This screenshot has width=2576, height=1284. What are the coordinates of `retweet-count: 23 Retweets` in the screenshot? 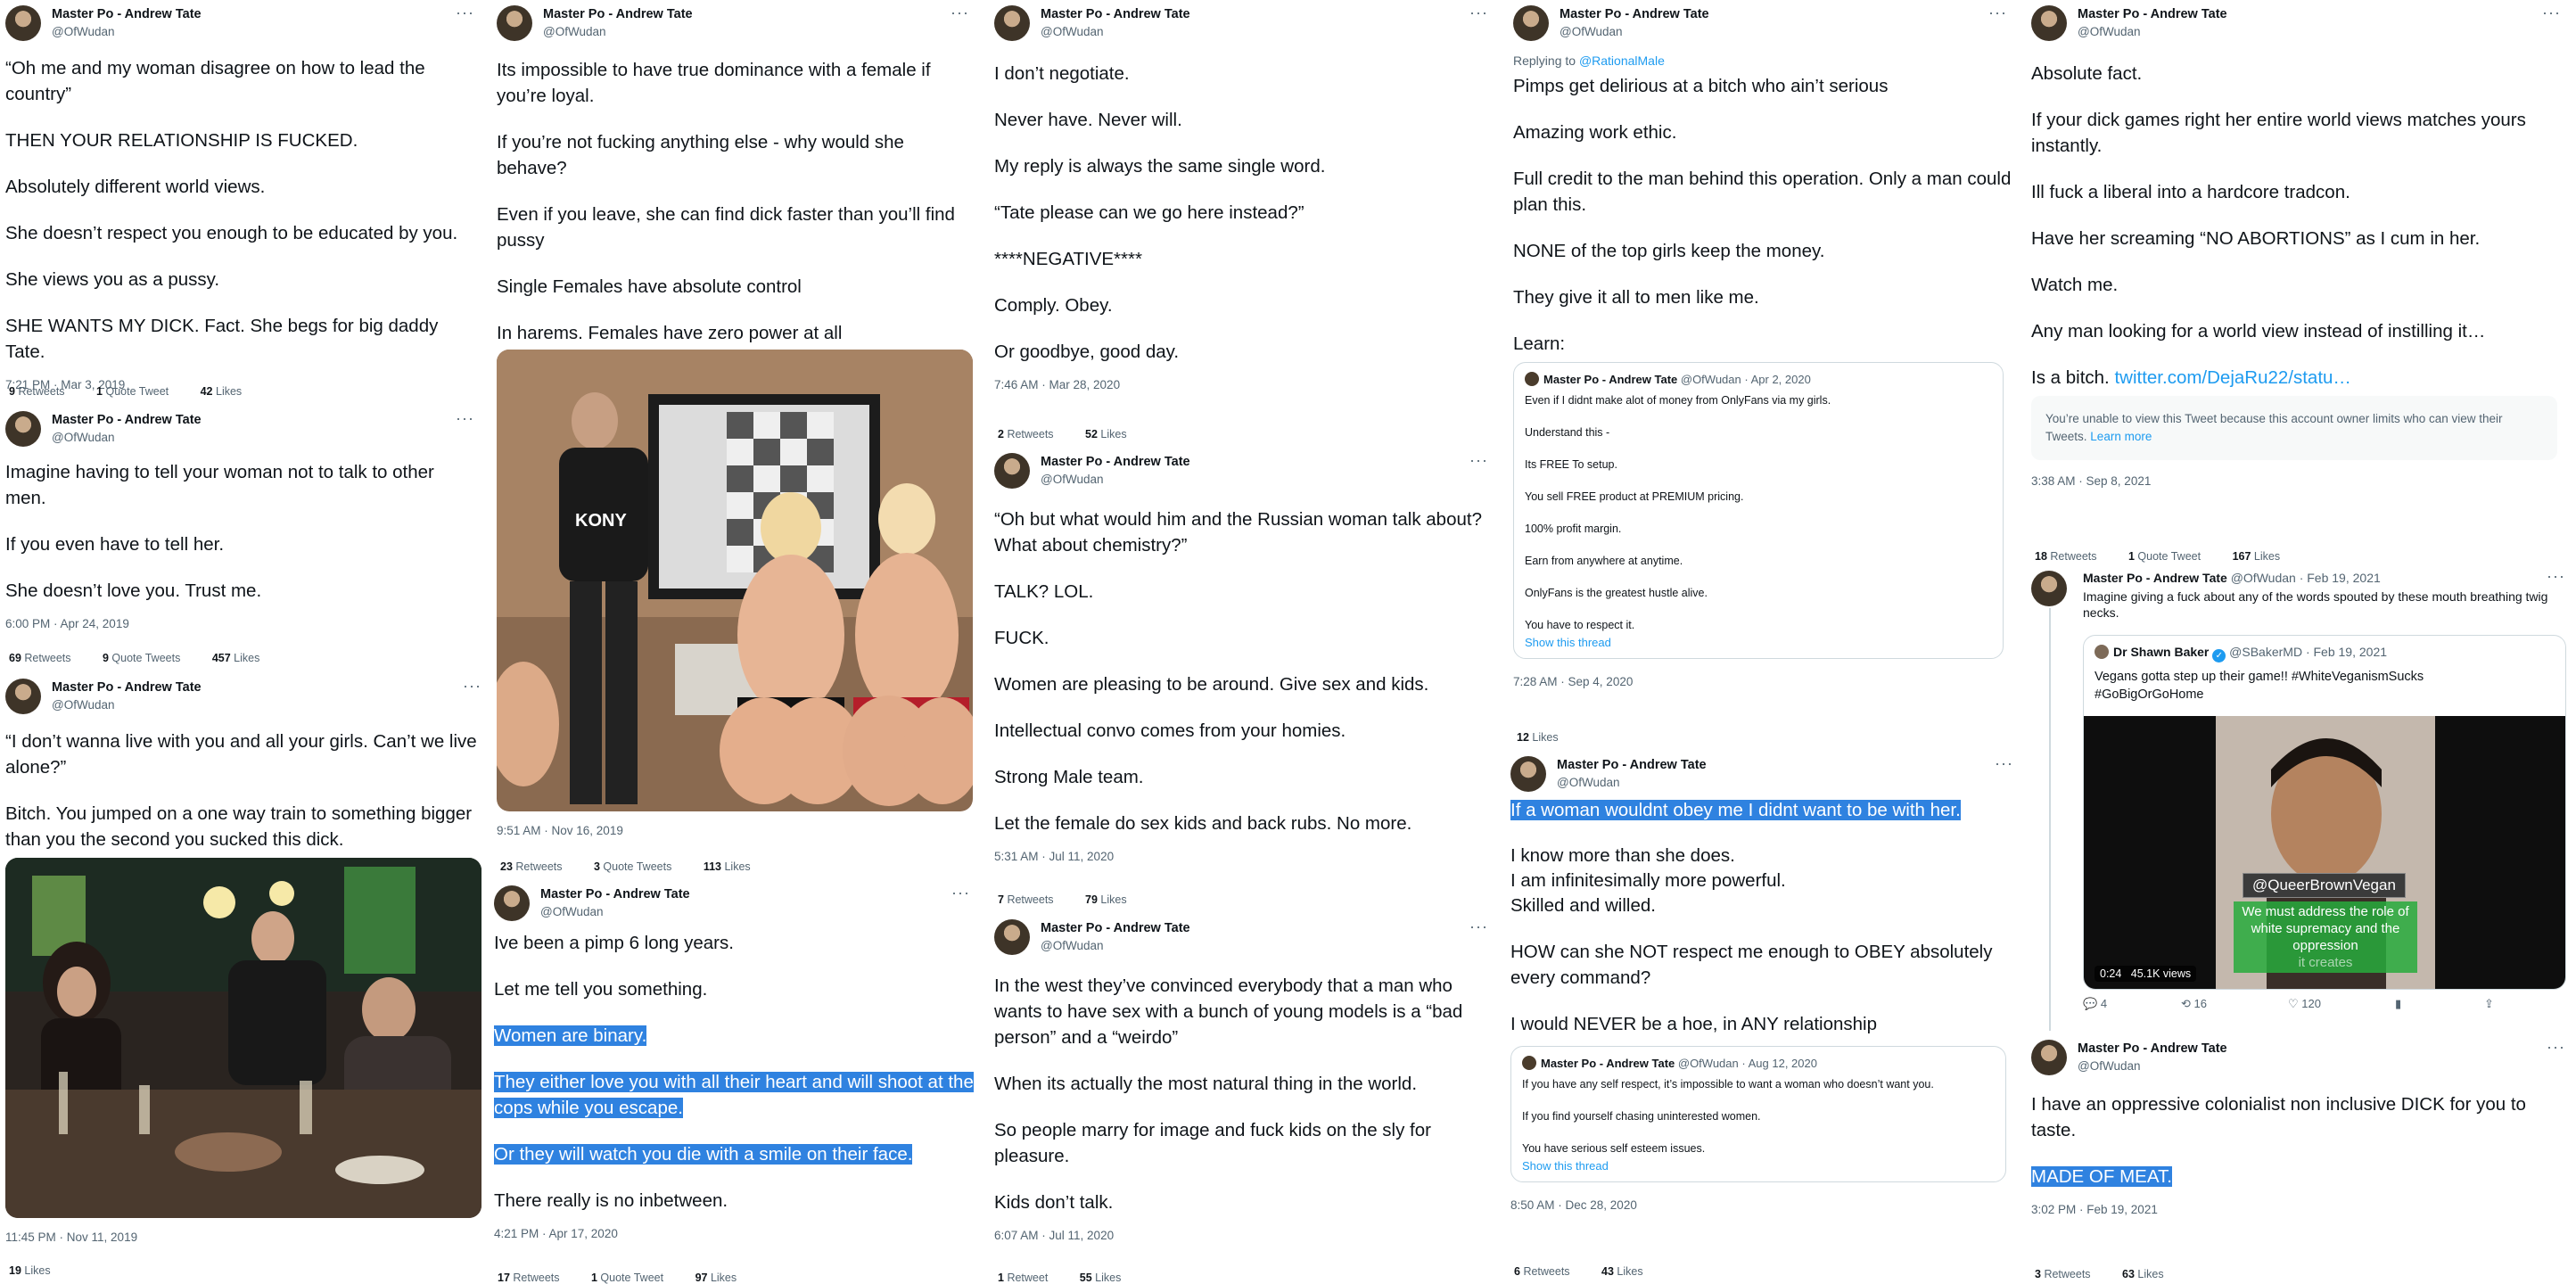 It's located at (538, 866).